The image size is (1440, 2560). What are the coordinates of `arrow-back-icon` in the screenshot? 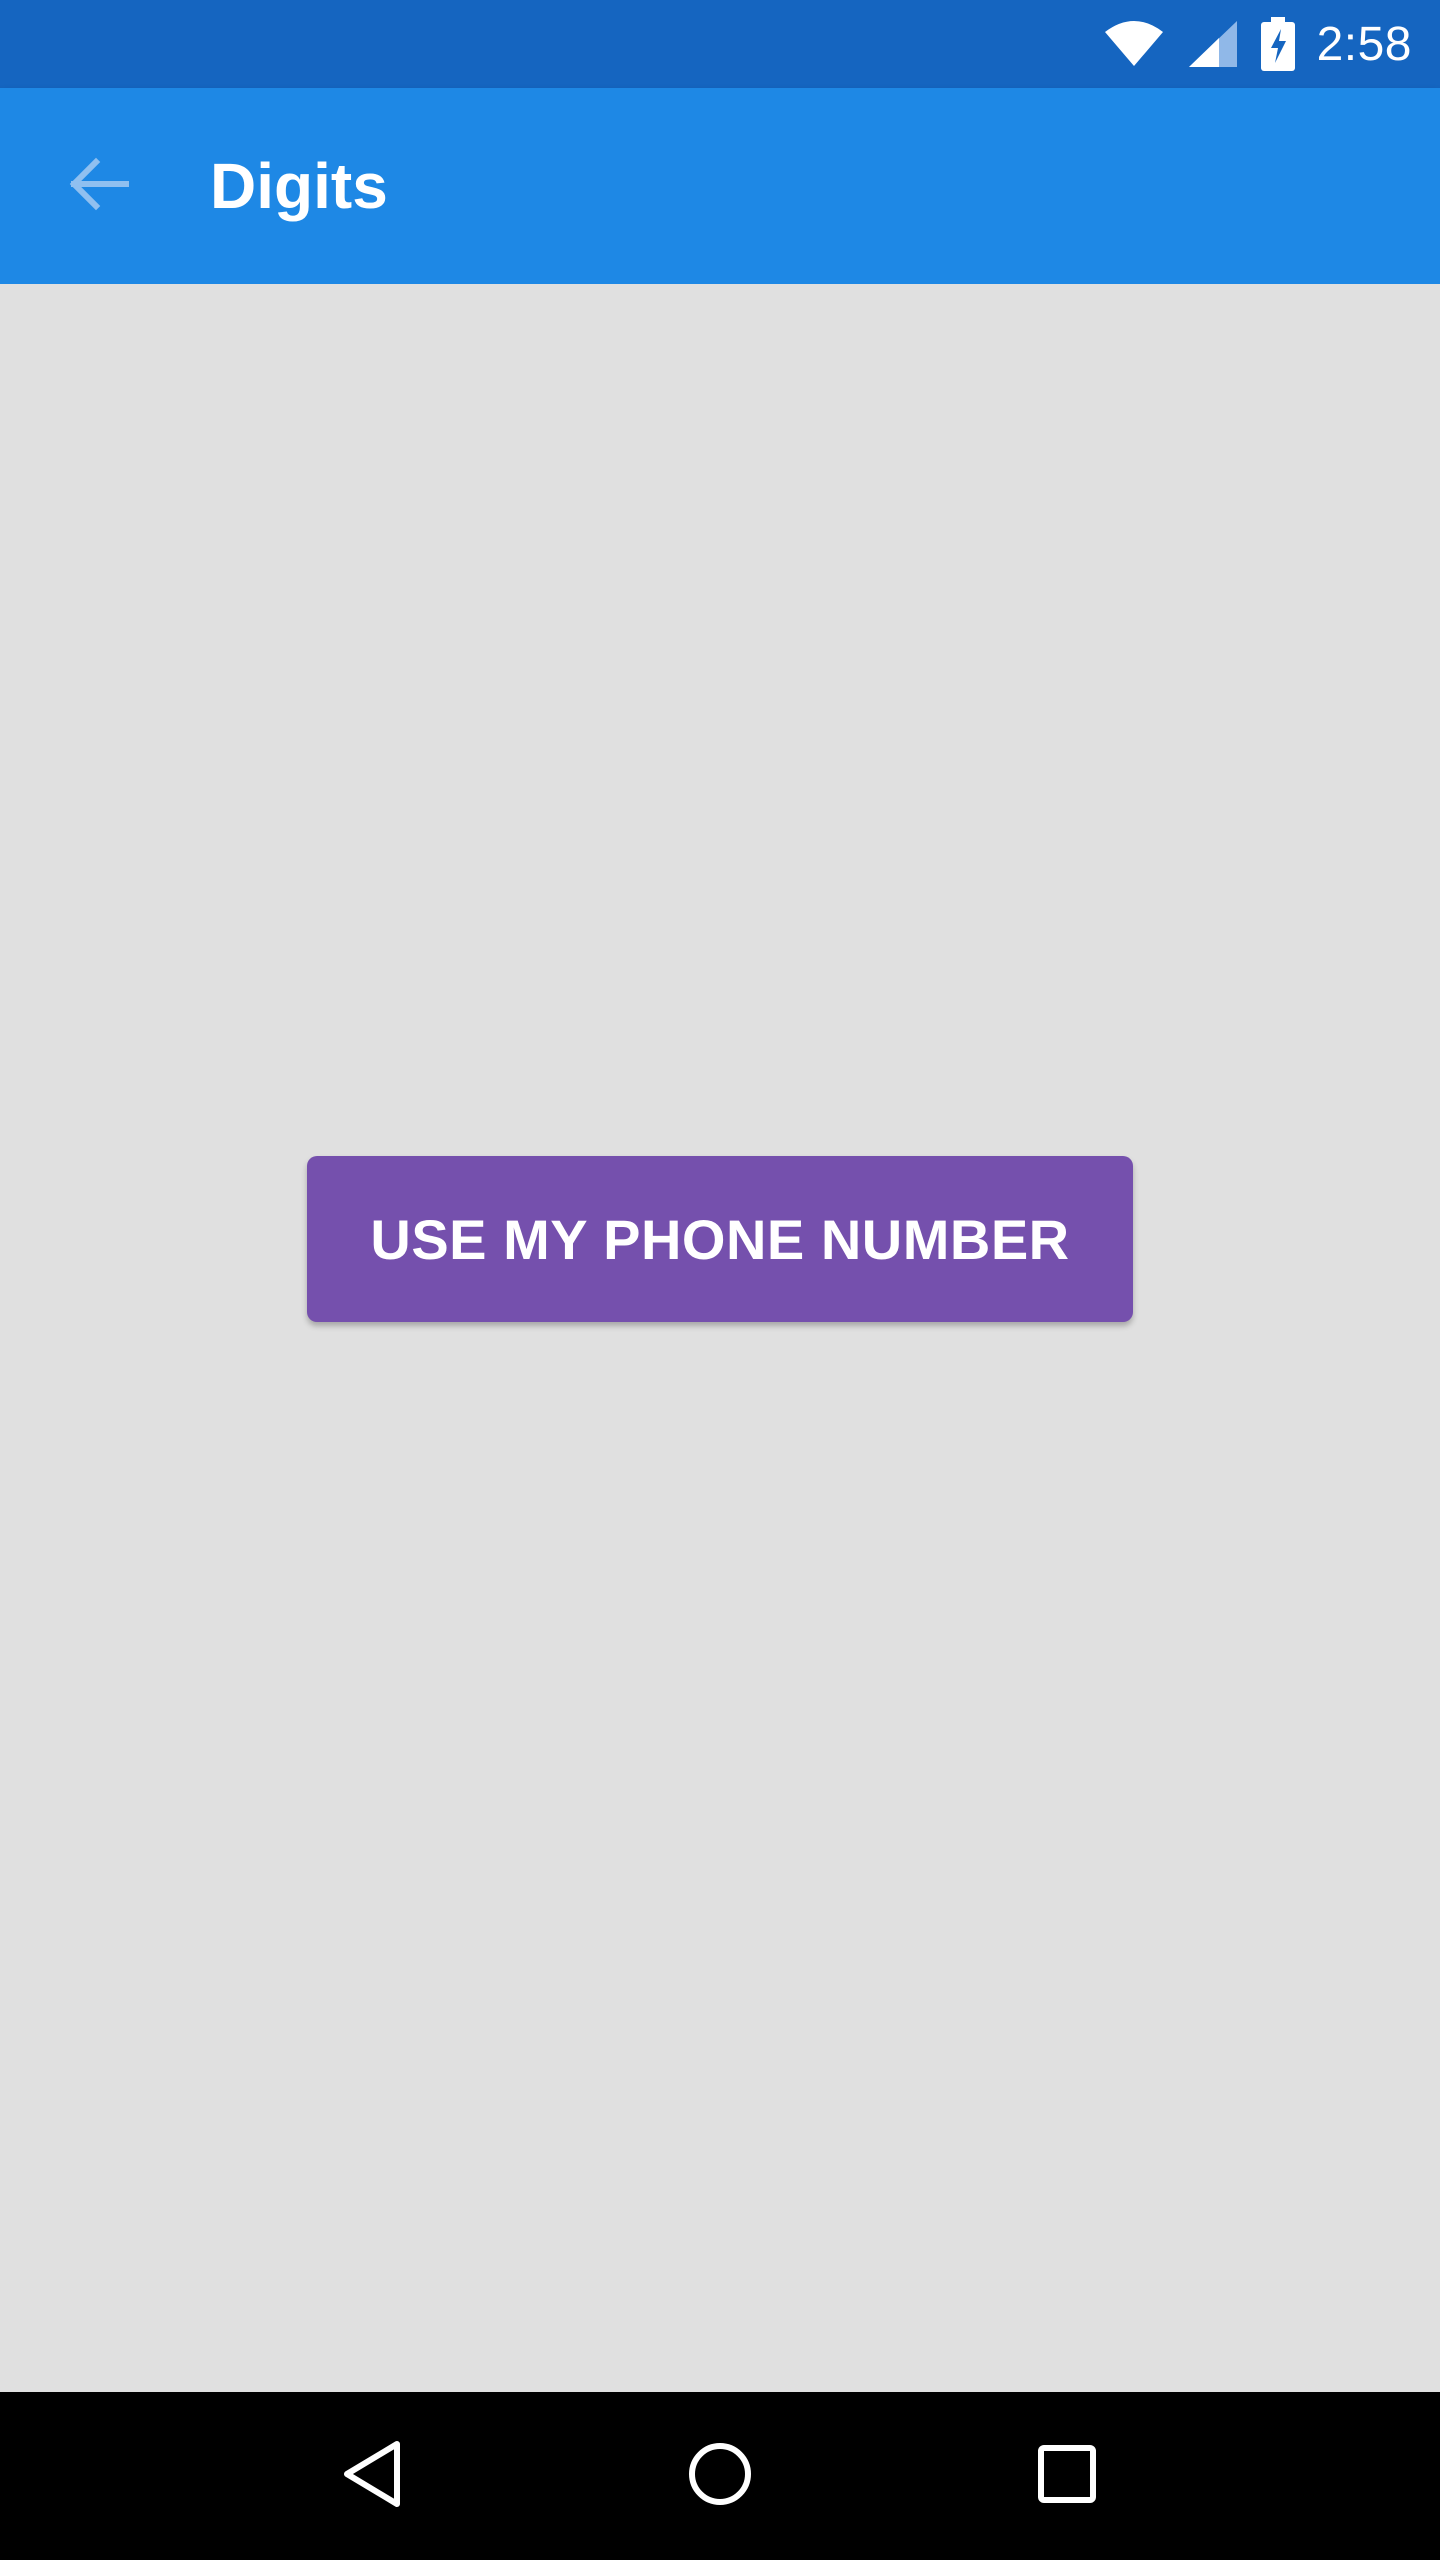 It's located at (98, 186).